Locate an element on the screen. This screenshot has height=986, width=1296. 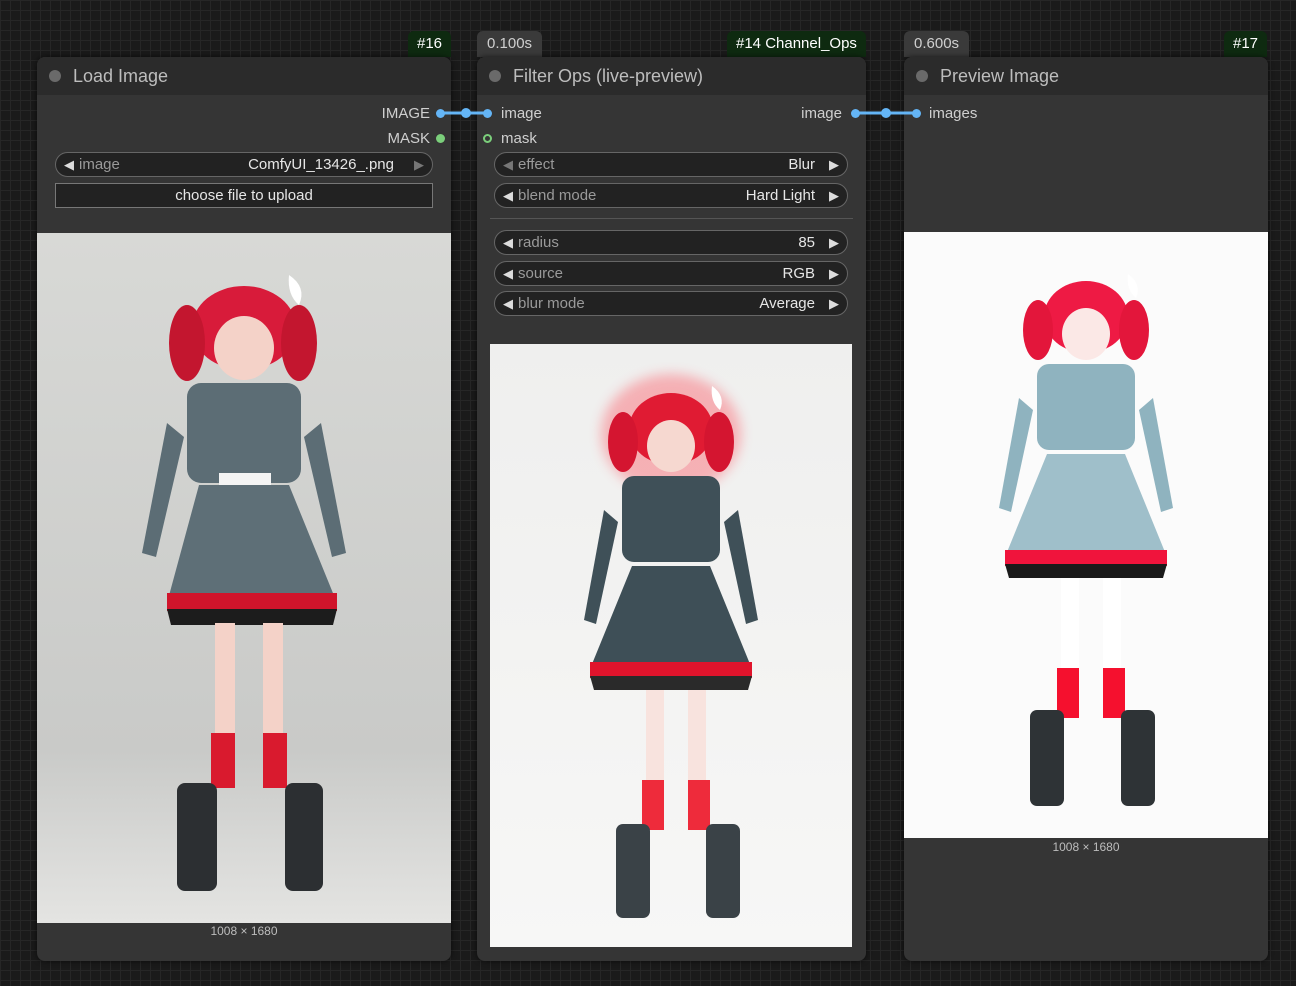
widget-label: effect is located at coordinates (536, 164).